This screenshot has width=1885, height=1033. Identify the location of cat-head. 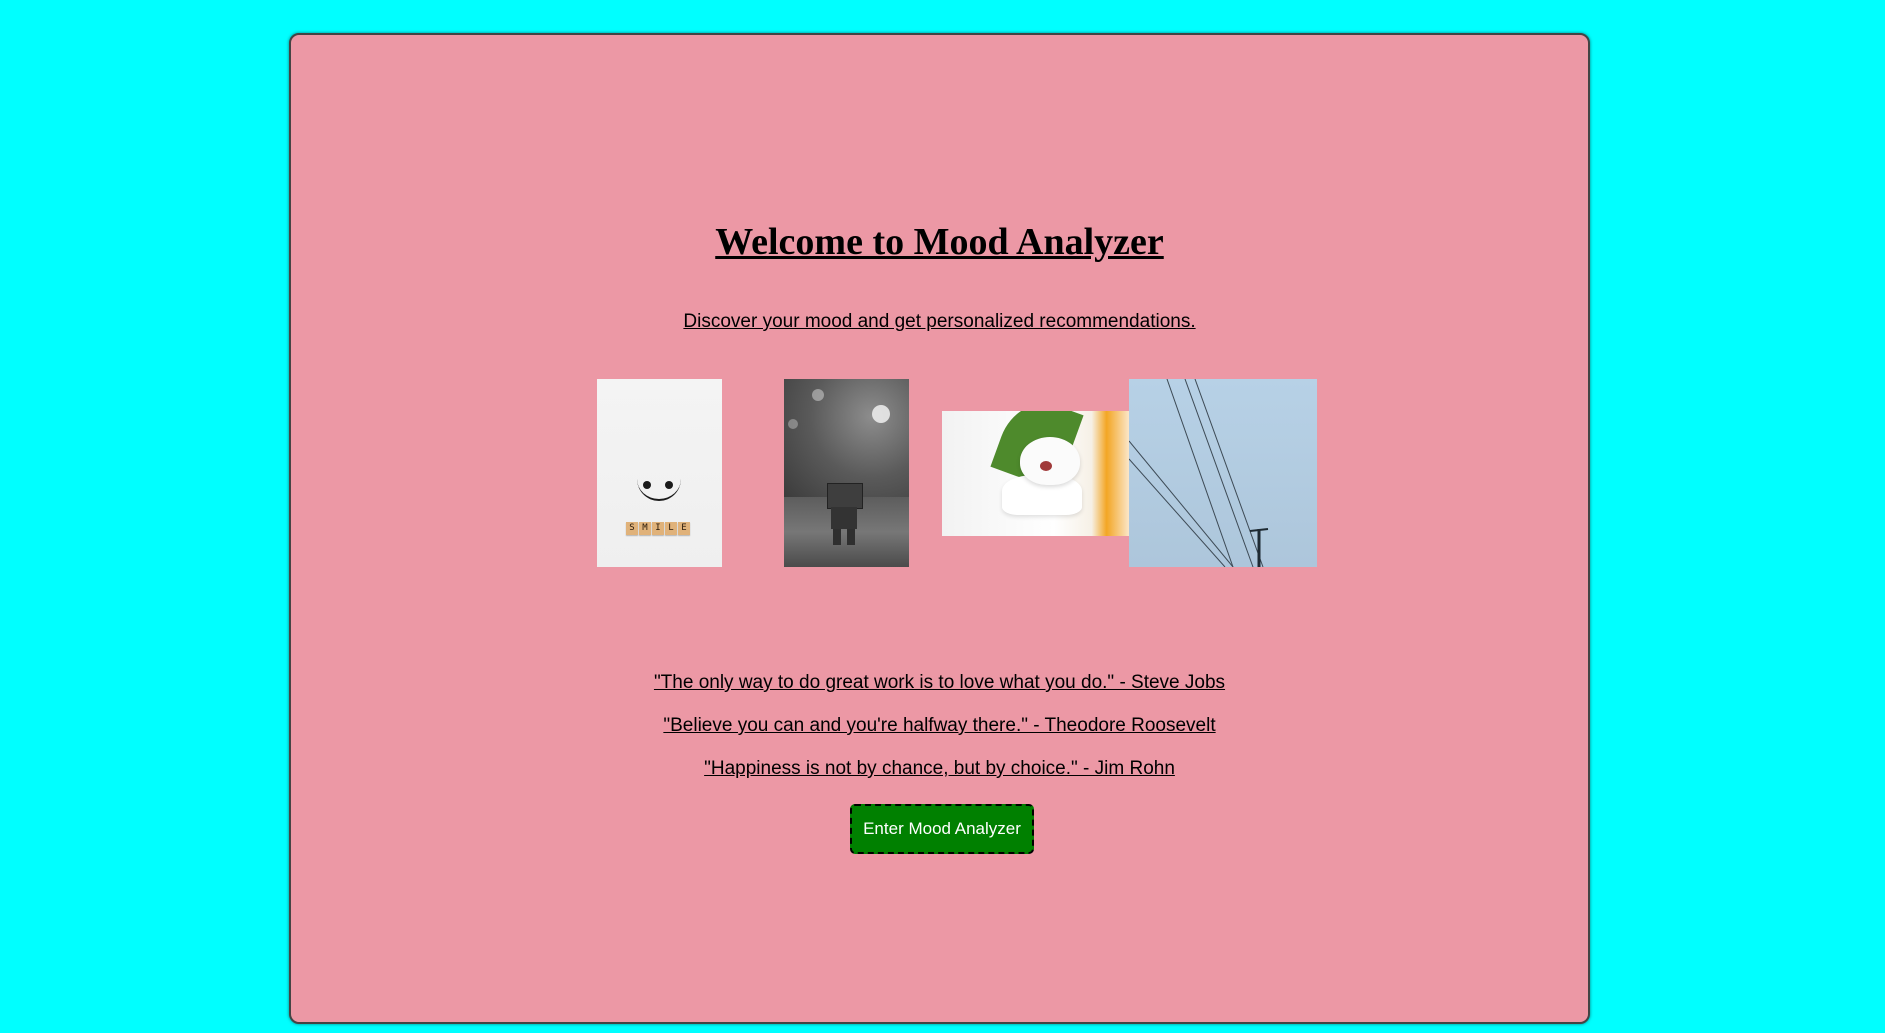
(1050, 461).